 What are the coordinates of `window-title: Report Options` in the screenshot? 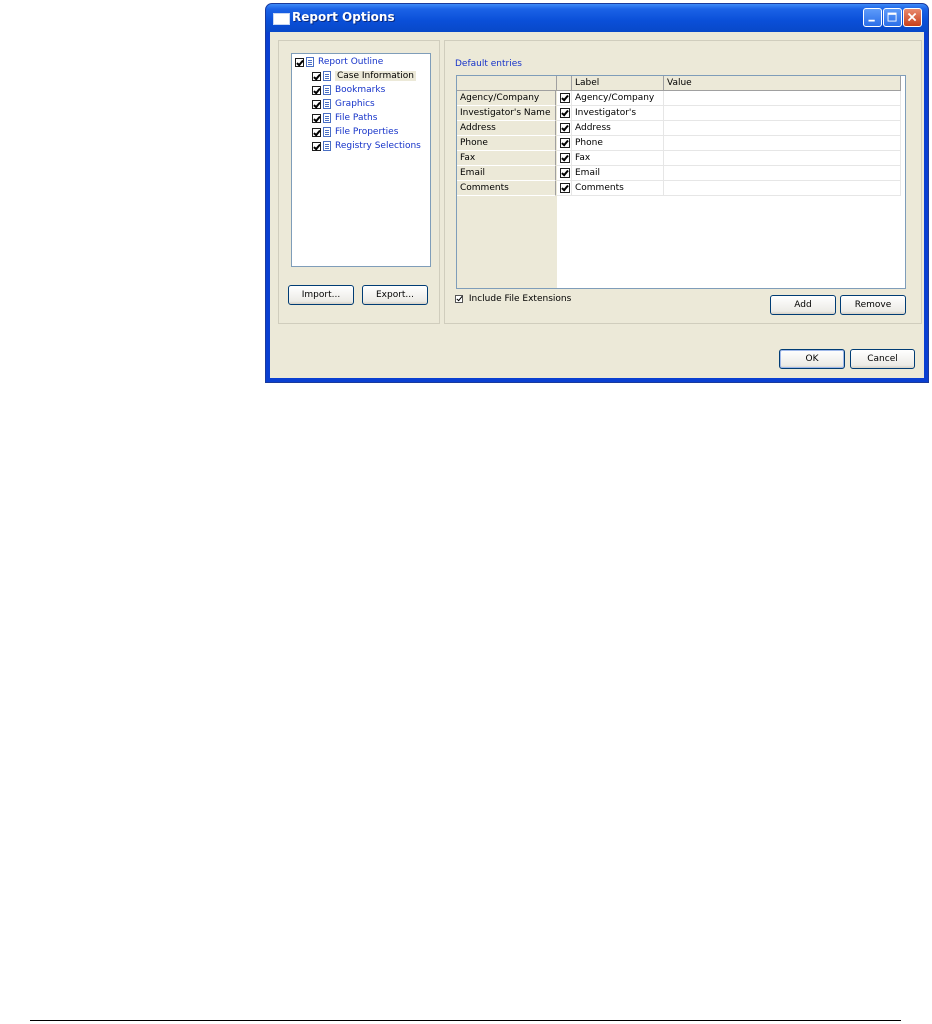 It's located at (343, 17).